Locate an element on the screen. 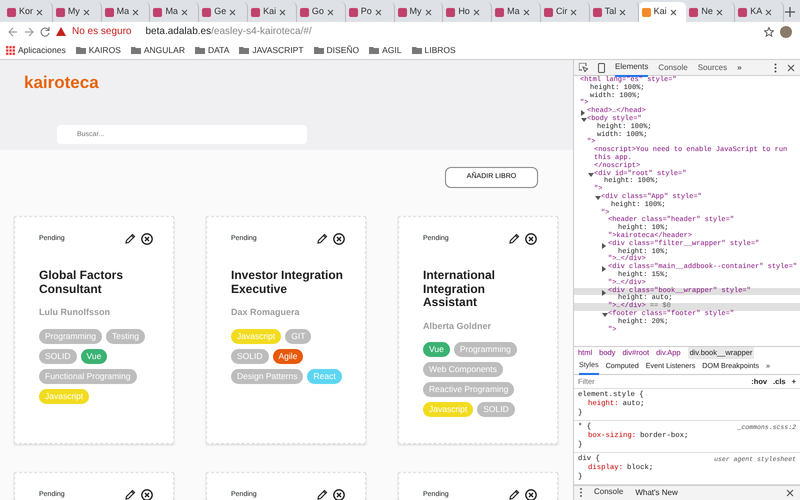  drawer-tab: Console is located at coordinates (609, 492).